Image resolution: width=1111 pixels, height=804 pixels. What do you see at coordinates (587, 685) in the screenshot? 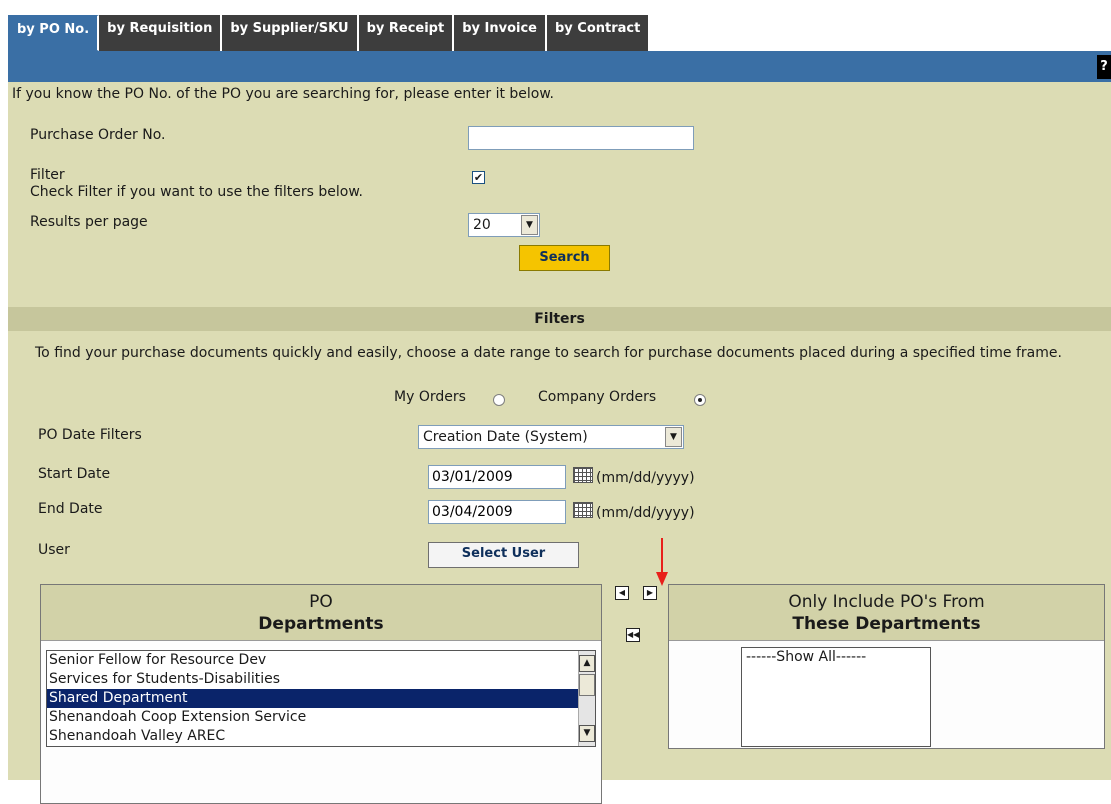
I see `scroll-thumb` at bounding box center [587, 685].